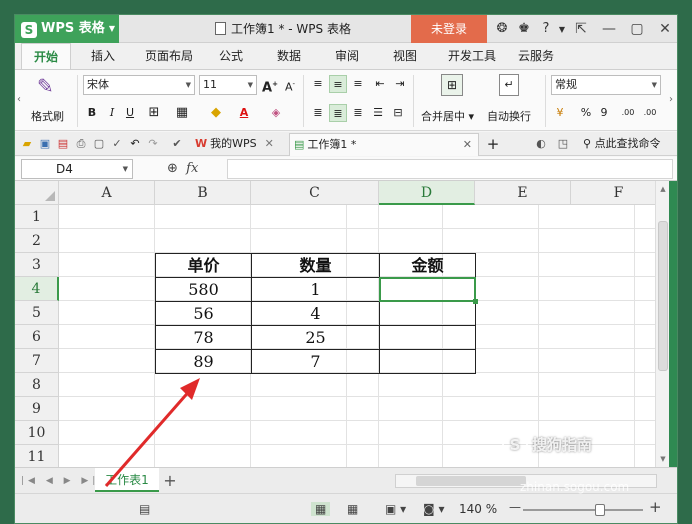 The height and width of the screenshot is (524, 692). Describe the element at coordinates (103, 56) in the screenshot. I see `tab-insert: 插入` at that location.